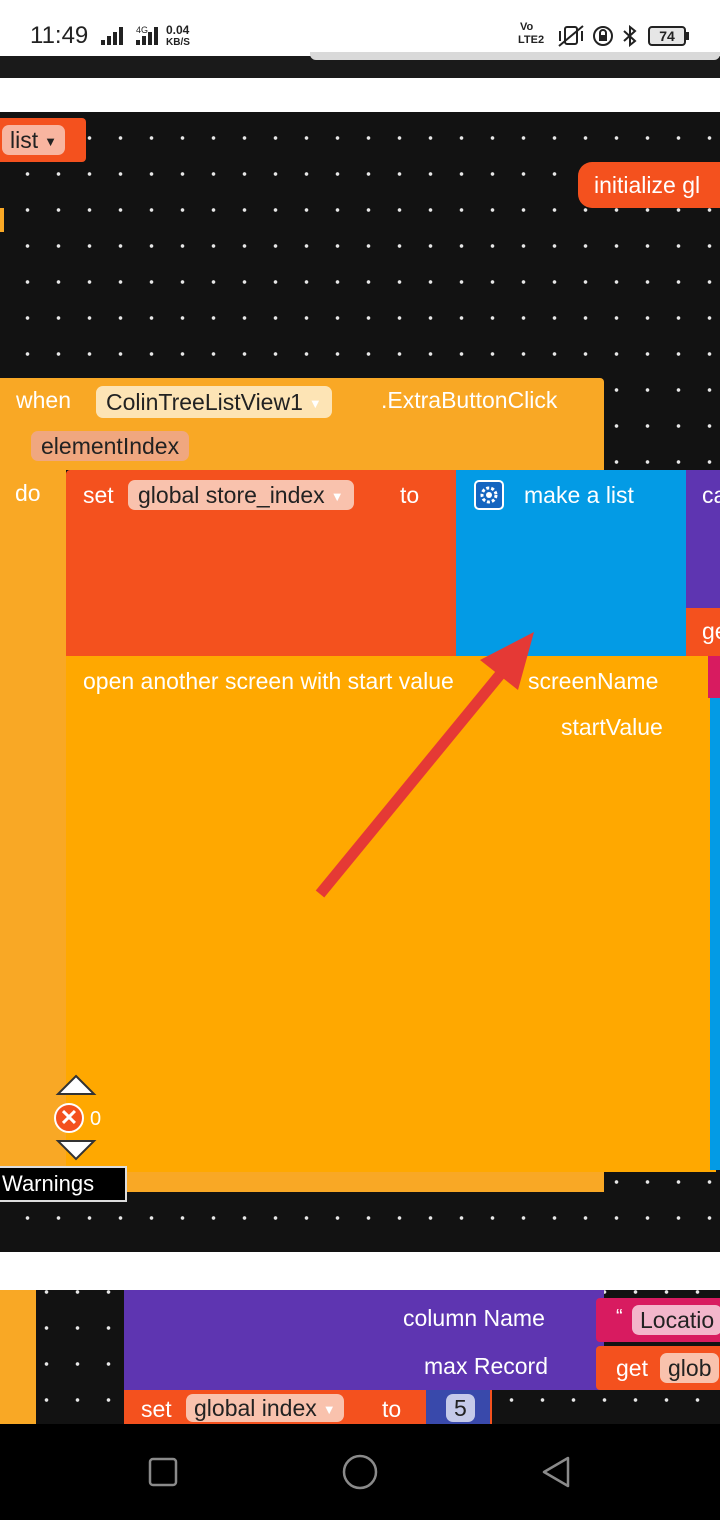 The height and width of the screenshot is (1520, 720). Describe the element at coordinates (63, 1184) in the screenshot. I see `warnings-toggle-button: Warnings` at that location.